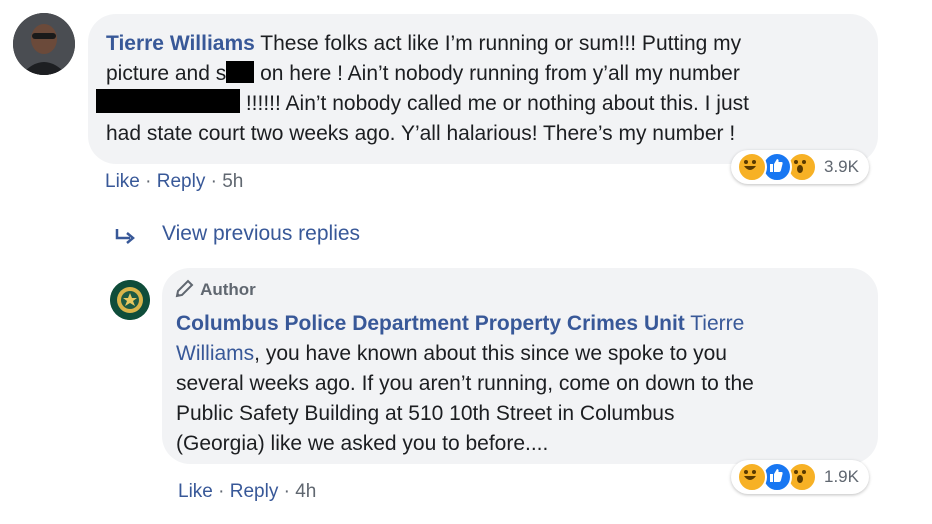 This screenshot has width=932, height=524. Describe the element at coordinates (184, 288) in the screenshot. I see `pencil-icon` at that location.